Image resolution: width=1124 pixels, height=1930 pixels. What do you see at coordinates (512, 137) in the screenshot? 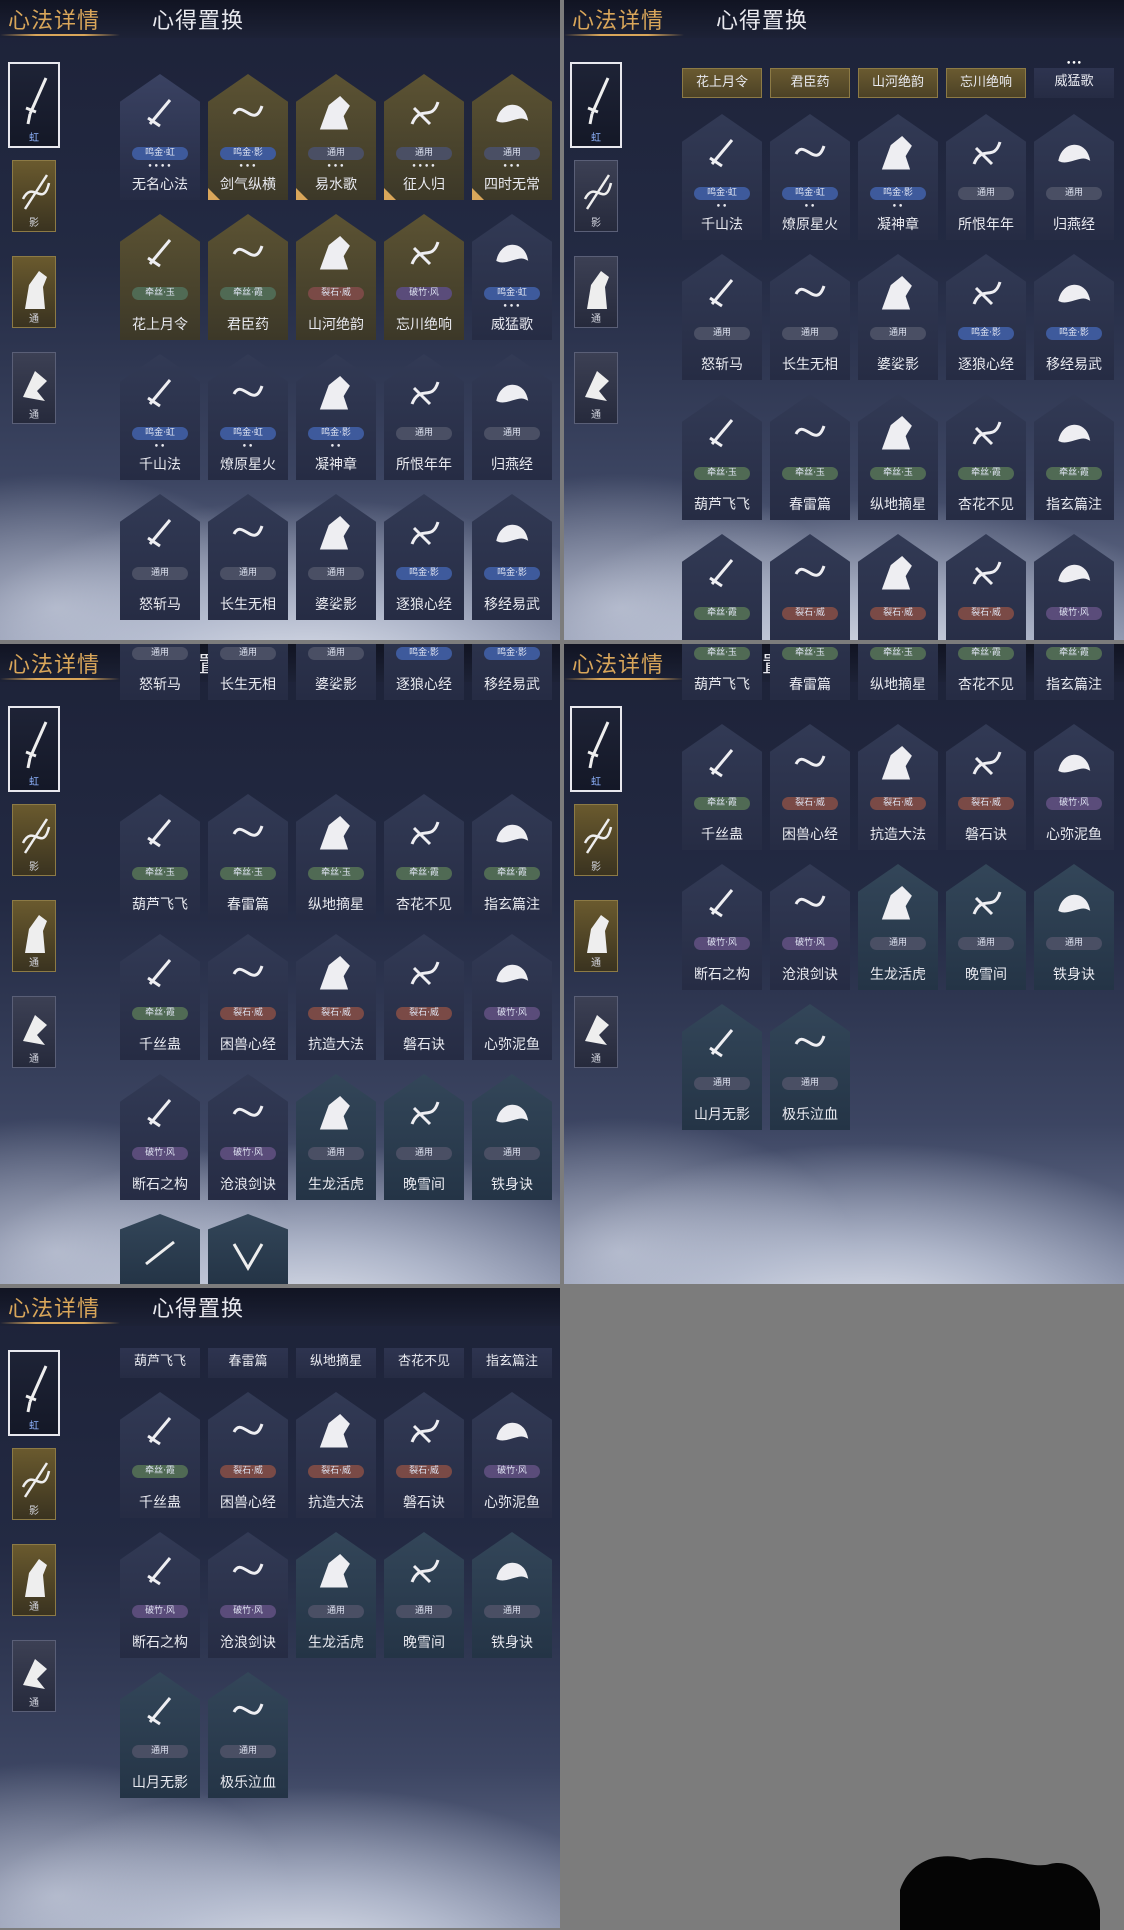
I see `skill-card: 通用 ••• 四时无常` at bounding box center [512, 137].